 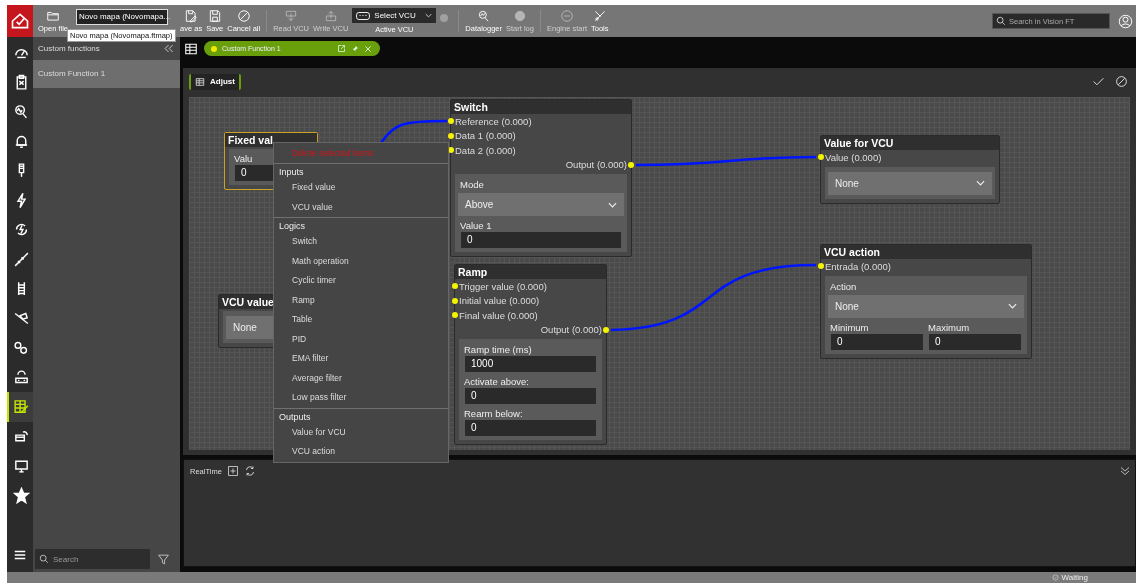 I want to click on adjust-tab: Adjust, so click(x=215, y=81).